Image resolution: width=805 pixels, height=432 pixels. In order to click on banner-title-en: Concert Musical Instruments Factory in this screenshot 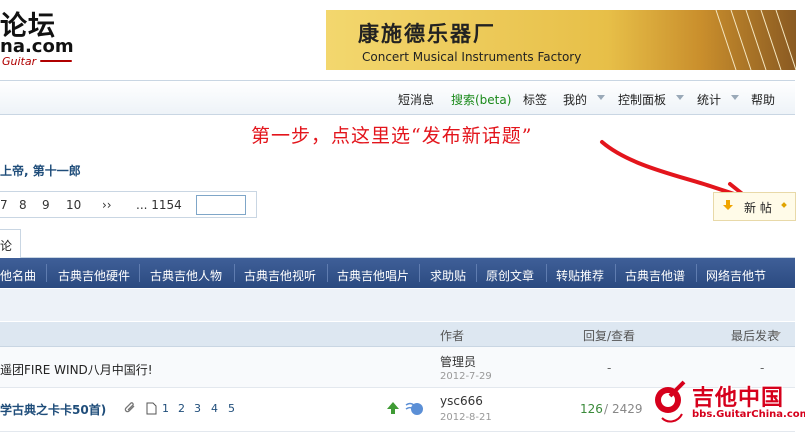, I will do `click(472, 57)`.